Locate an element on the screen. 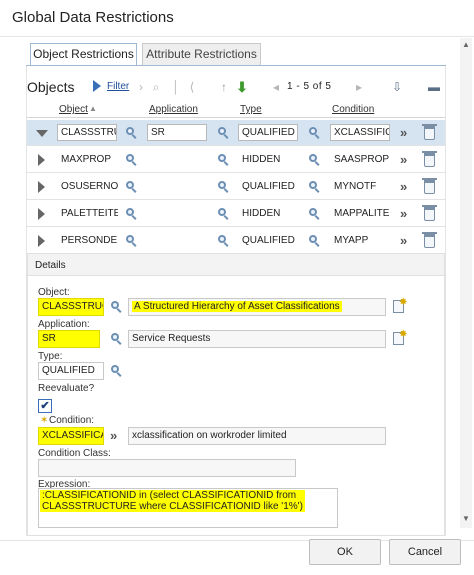  tab-attribute-restrictions: Attribute Restrictions is located at coordinates (201, 54).